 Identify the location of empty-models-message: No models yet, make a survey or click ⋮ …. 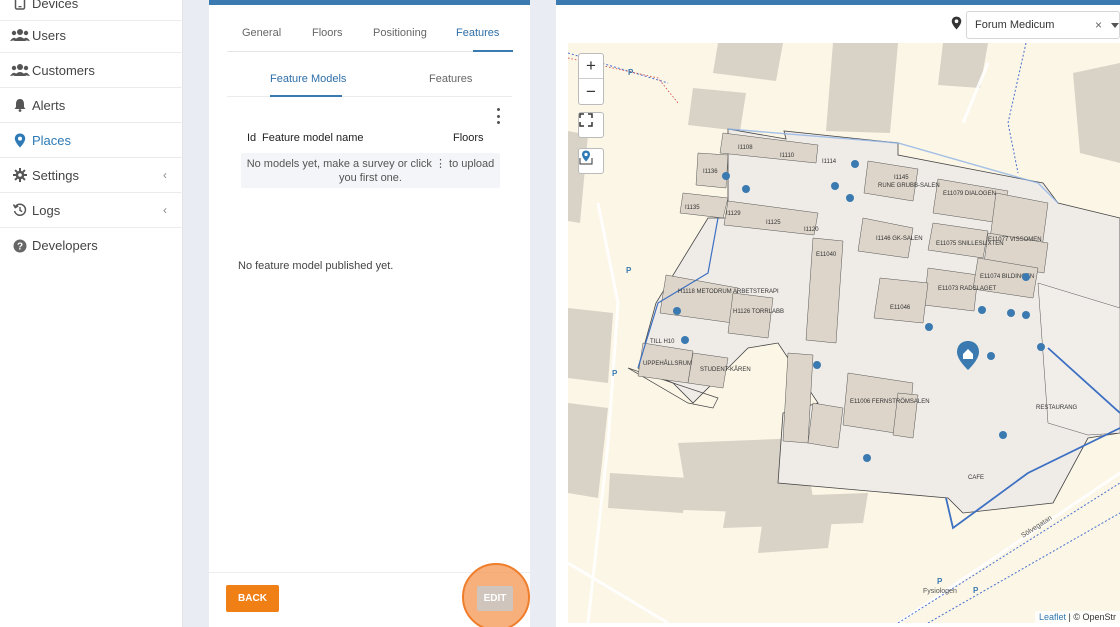
(370, 170).